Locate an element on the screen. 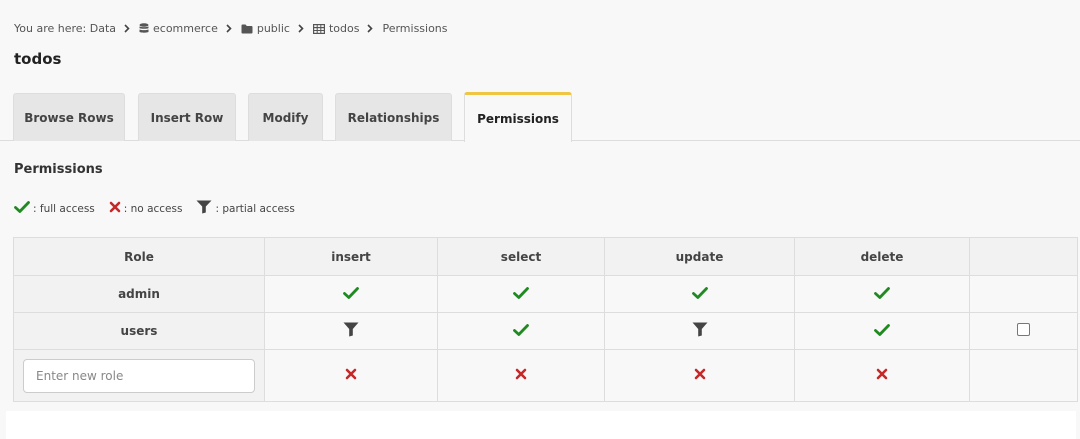 This screenshot has height=439, width=1080. breadcrumb-item-ecommerce: ecommerce is located at coordinates (178, 28).